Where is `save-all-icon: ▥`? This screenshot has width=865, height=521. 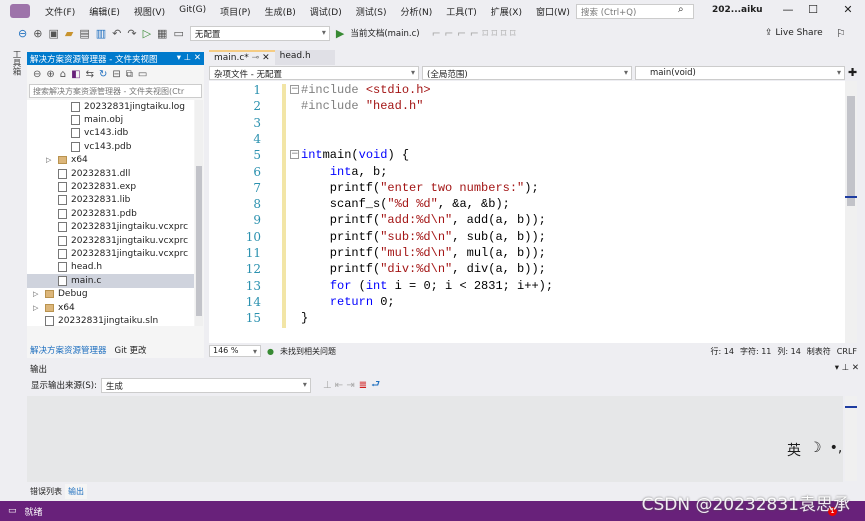
save-all-icon: ▥ is located at coordinates (101, 33).